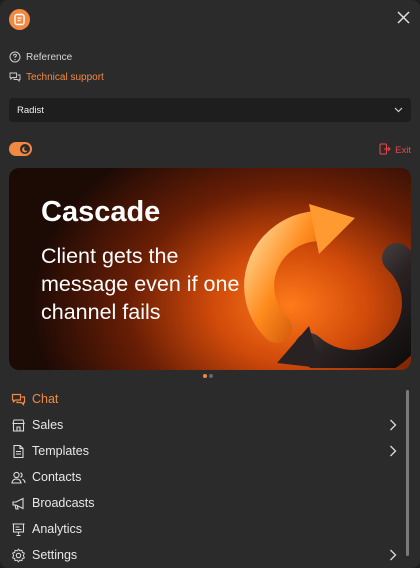 This screenshot has height=568, width=420. I want to click on reference-label: Reference, so click(49, 57).